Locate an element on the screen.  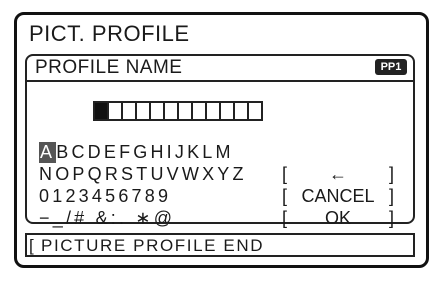
keyboard-row-4: −_/# &:. ∗@ is located at coordinates (107, 218).